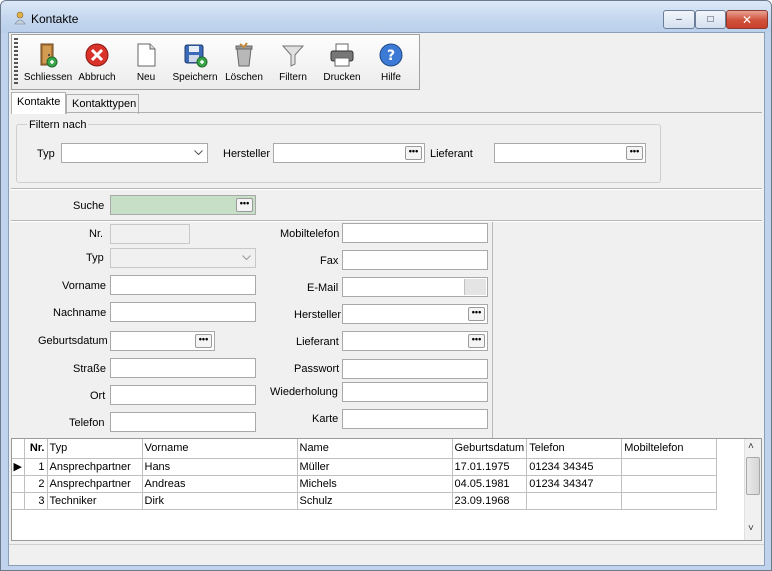  I want to click on exit-door-icon, so click(49, 55).